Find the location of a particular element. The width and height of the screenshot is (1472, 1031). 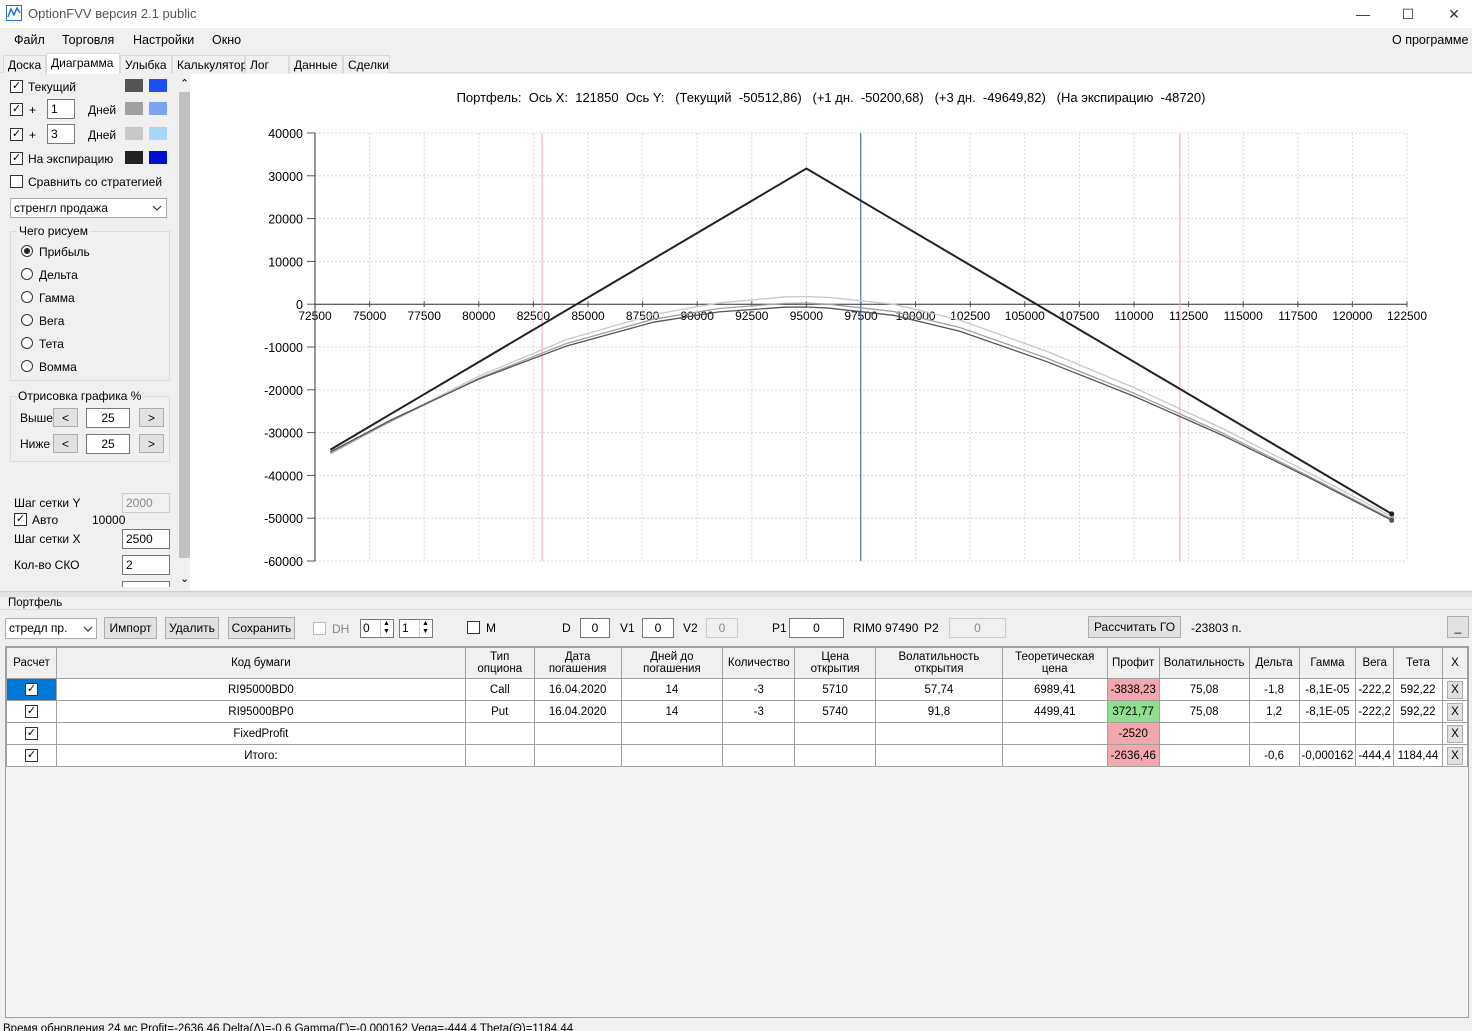

tab-data: Данные is located at coordinates (316, 64).